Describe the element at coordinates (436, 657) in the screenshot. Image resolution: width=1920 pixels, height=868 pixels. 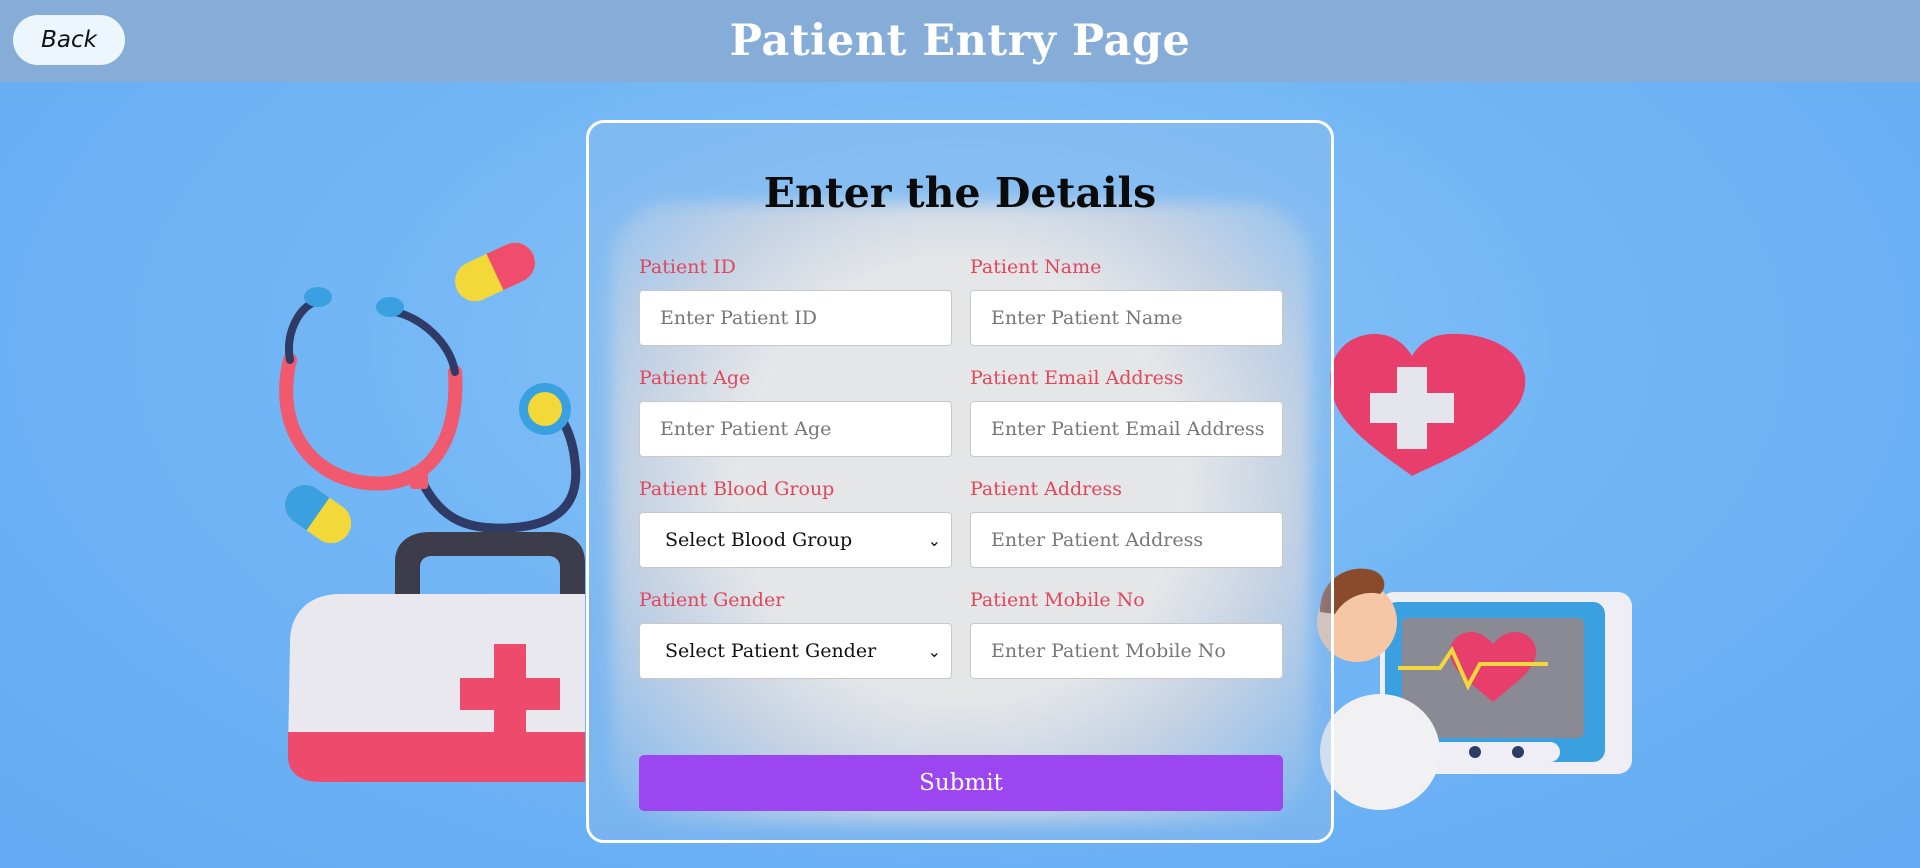
I see `first-aid-kit-icon` at that location.